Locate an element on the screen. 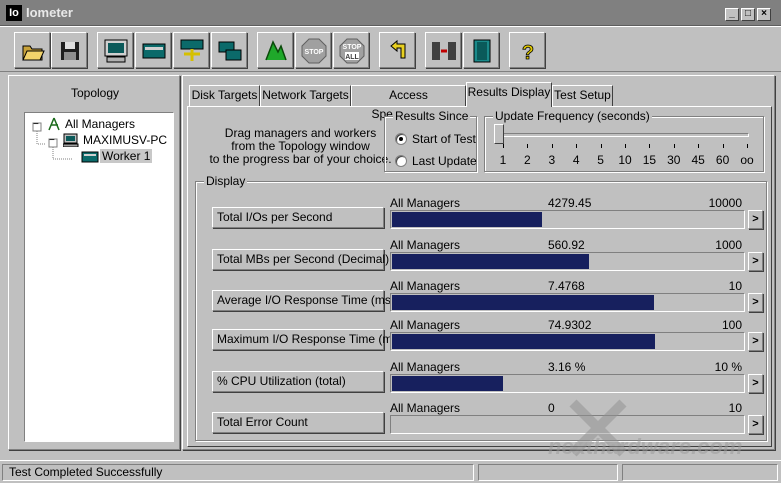 Image resolution: width=781 pixels, height=483 pixels. exit-button is located at coordinates (481, 50).